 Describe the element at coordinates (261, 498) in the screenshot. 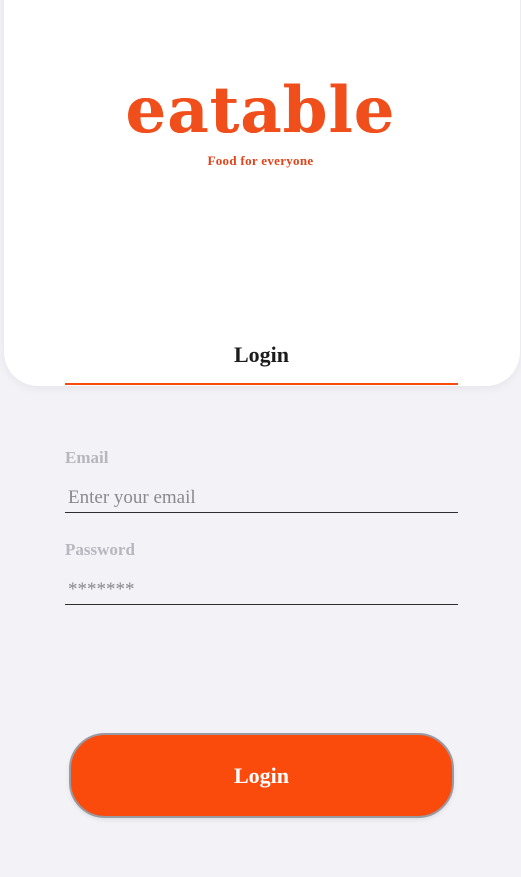

I see `email-field` at that location.